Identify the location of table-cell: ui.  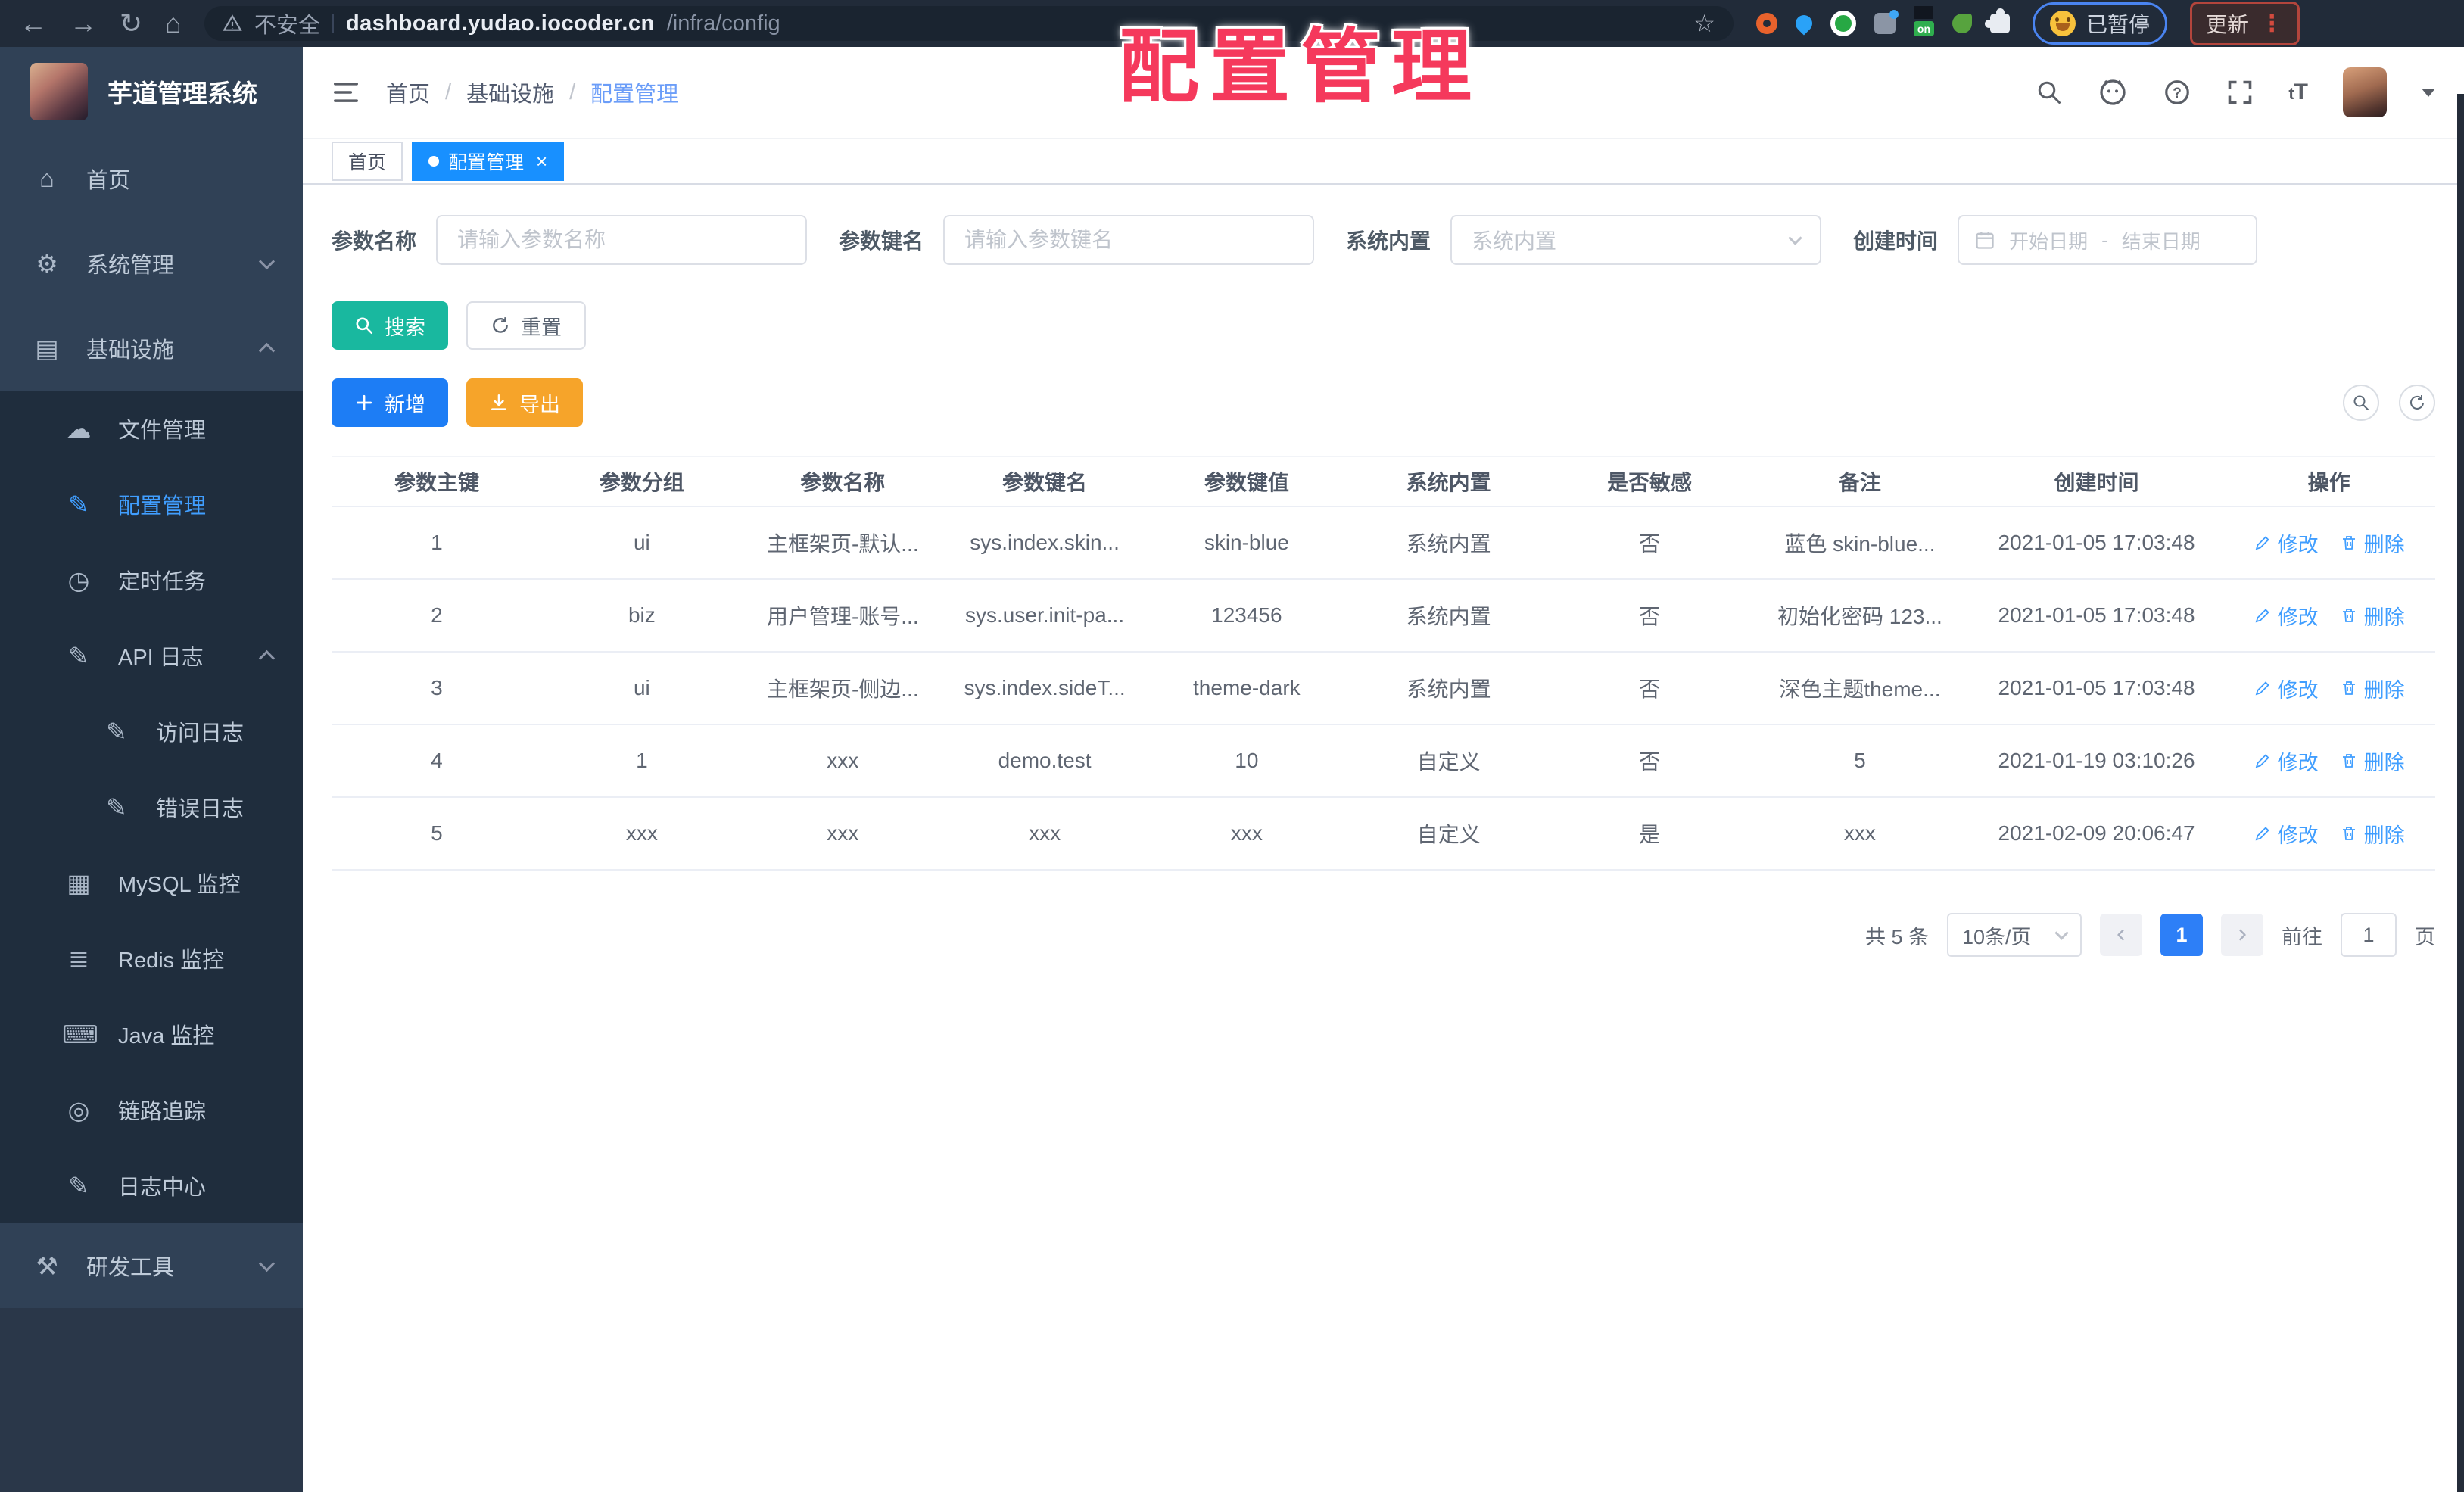
(641, 688).